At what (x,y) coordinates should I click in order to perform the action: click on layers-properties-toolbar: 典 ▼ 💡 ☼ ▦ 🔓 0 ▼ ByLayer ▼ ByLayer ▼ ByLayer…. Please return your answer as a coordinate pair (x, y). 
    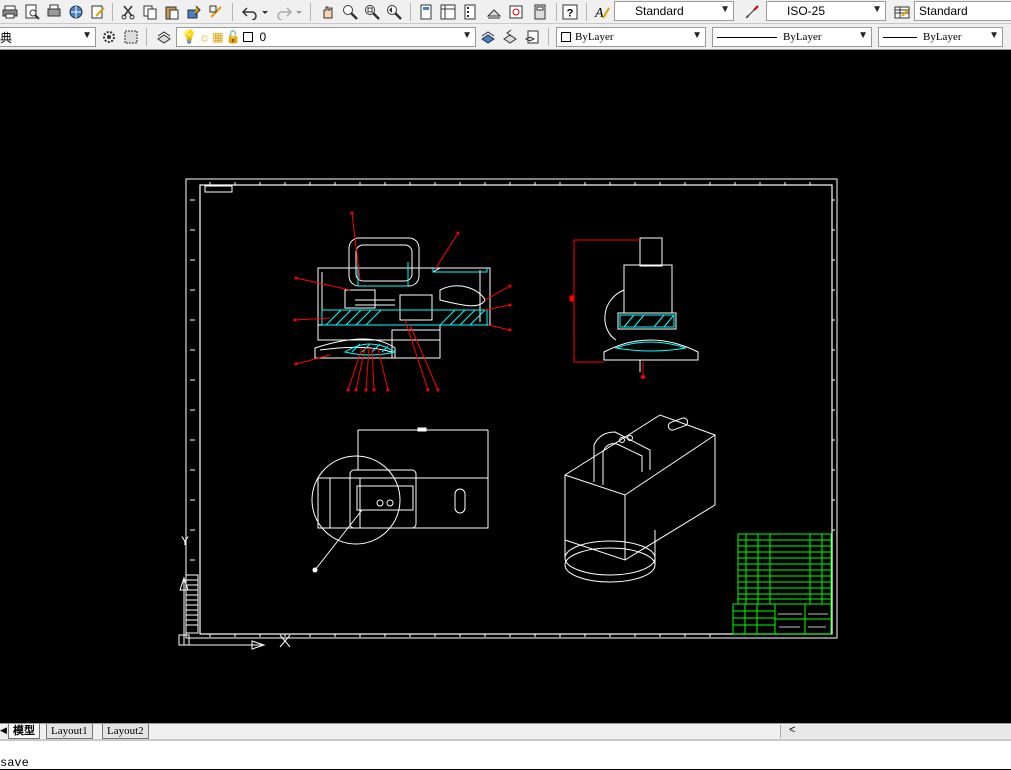
    Looking at the image, I should click on (505, 37).